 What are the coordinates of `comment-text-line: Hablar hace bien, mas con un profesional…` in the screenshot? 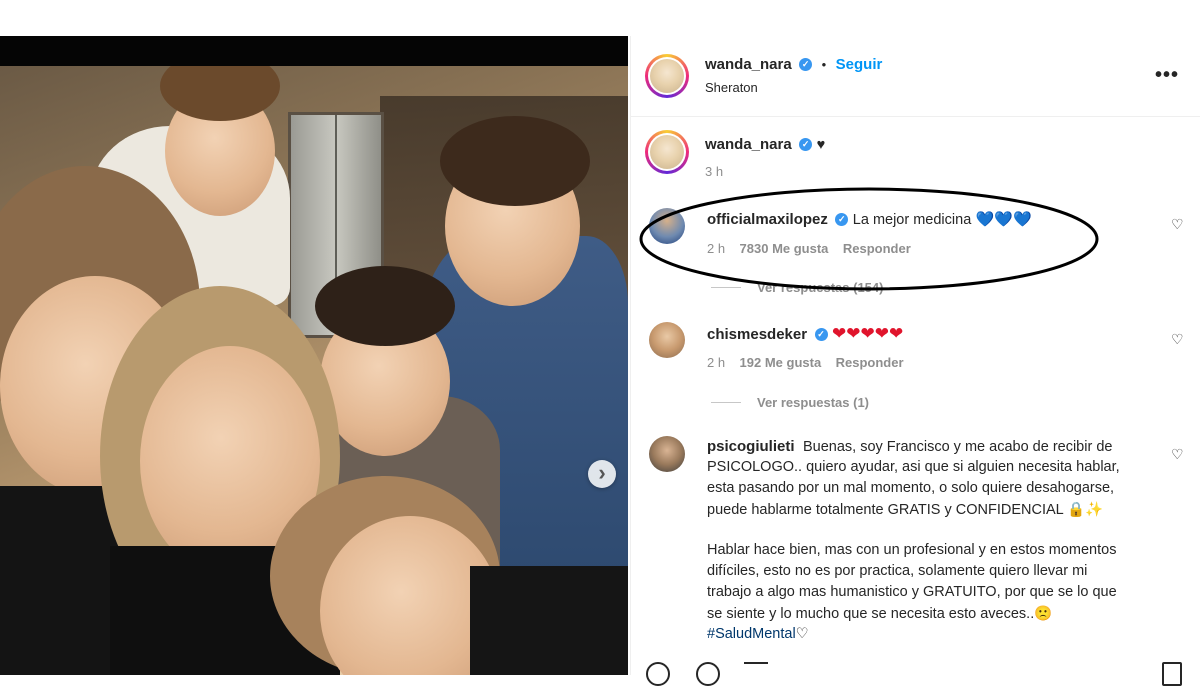 It's located at (912, 550).